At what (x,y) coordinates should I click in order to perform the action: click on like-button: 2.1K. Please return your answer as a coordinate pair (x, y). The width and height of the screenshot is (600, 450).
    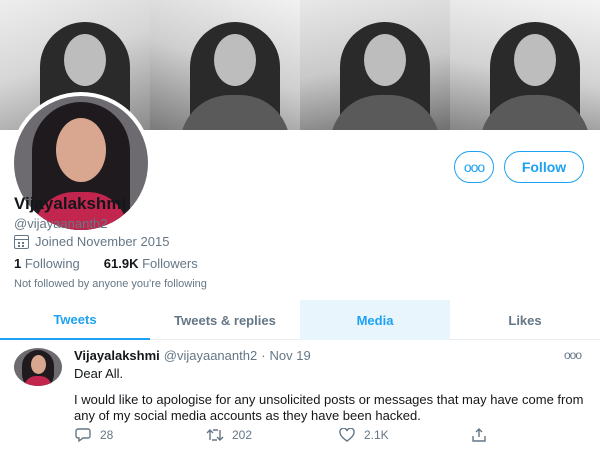
    Looking at the image, I should click on (404, 435).